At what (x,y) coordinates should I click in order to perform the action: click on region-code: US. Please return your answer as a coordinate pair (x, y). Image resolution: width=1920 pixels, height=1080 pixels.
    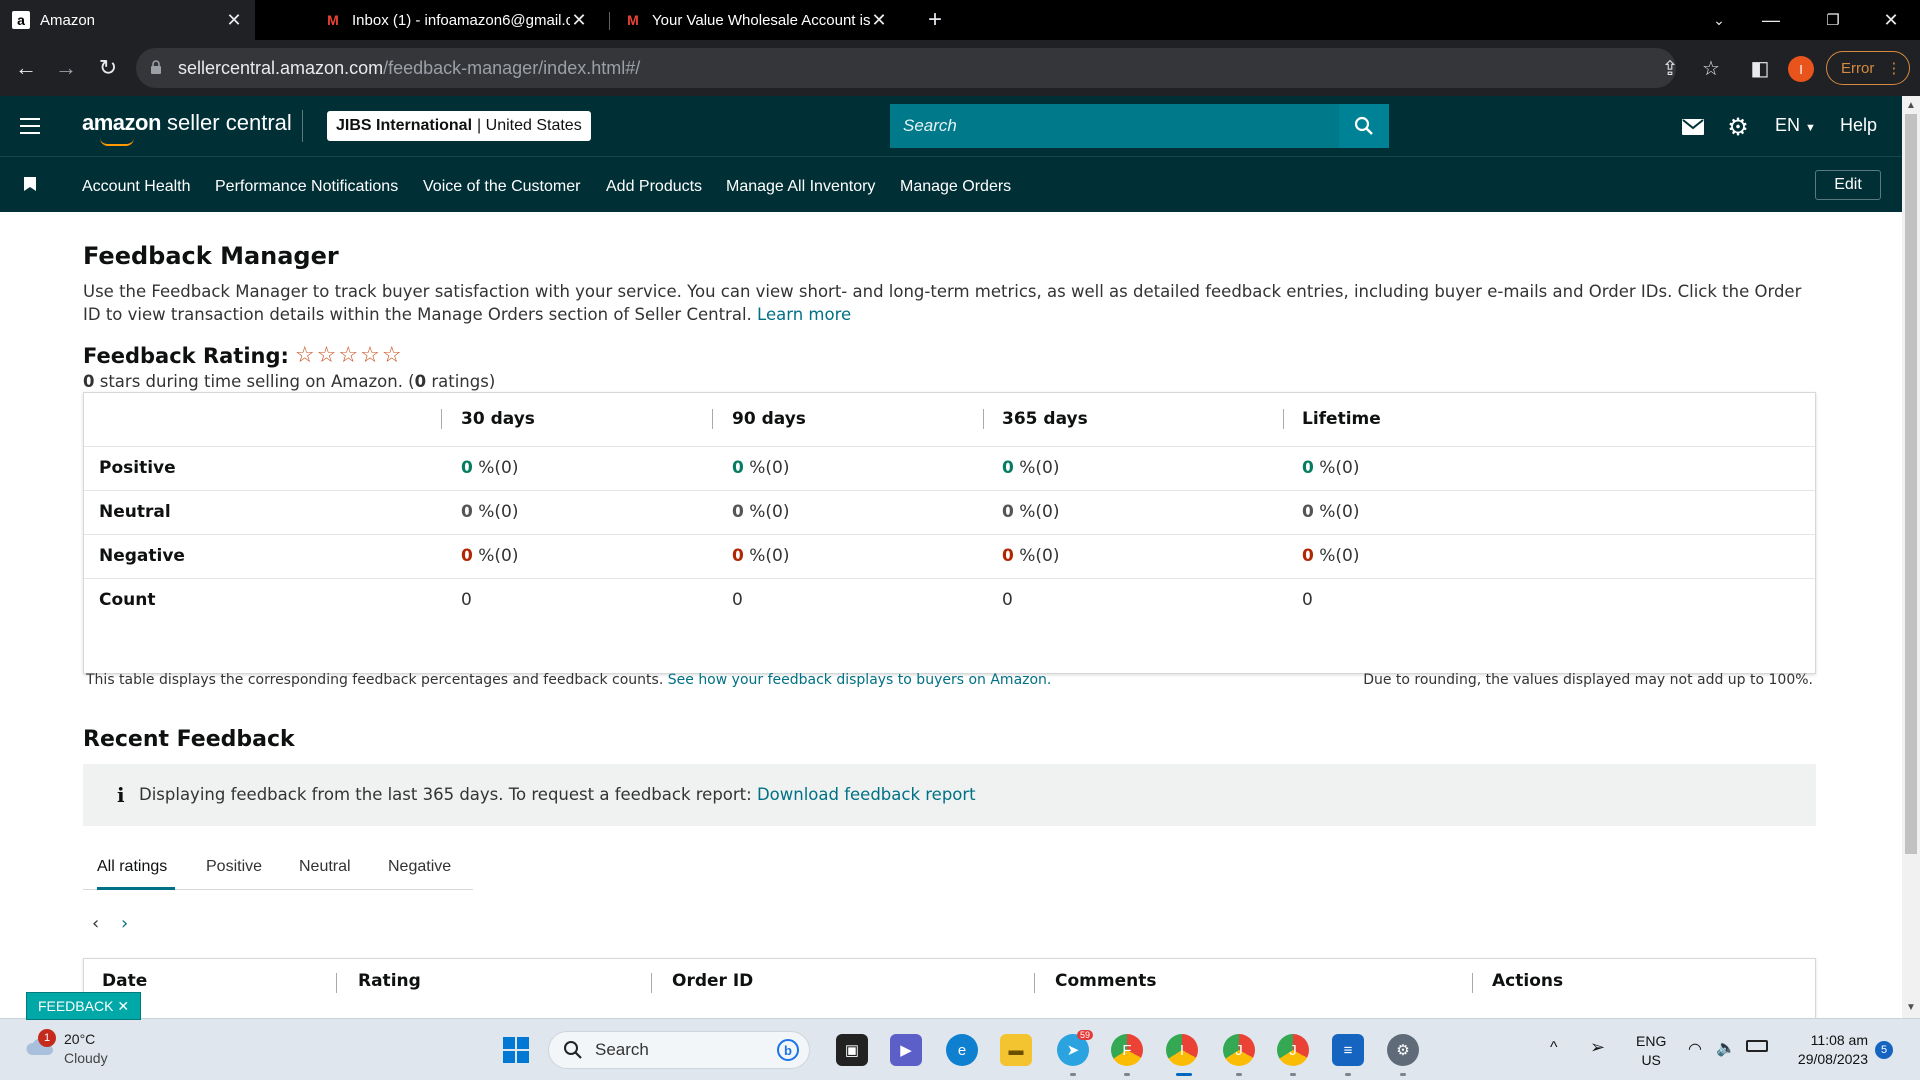
    Looking at the image, I should click on (1651, 1060).